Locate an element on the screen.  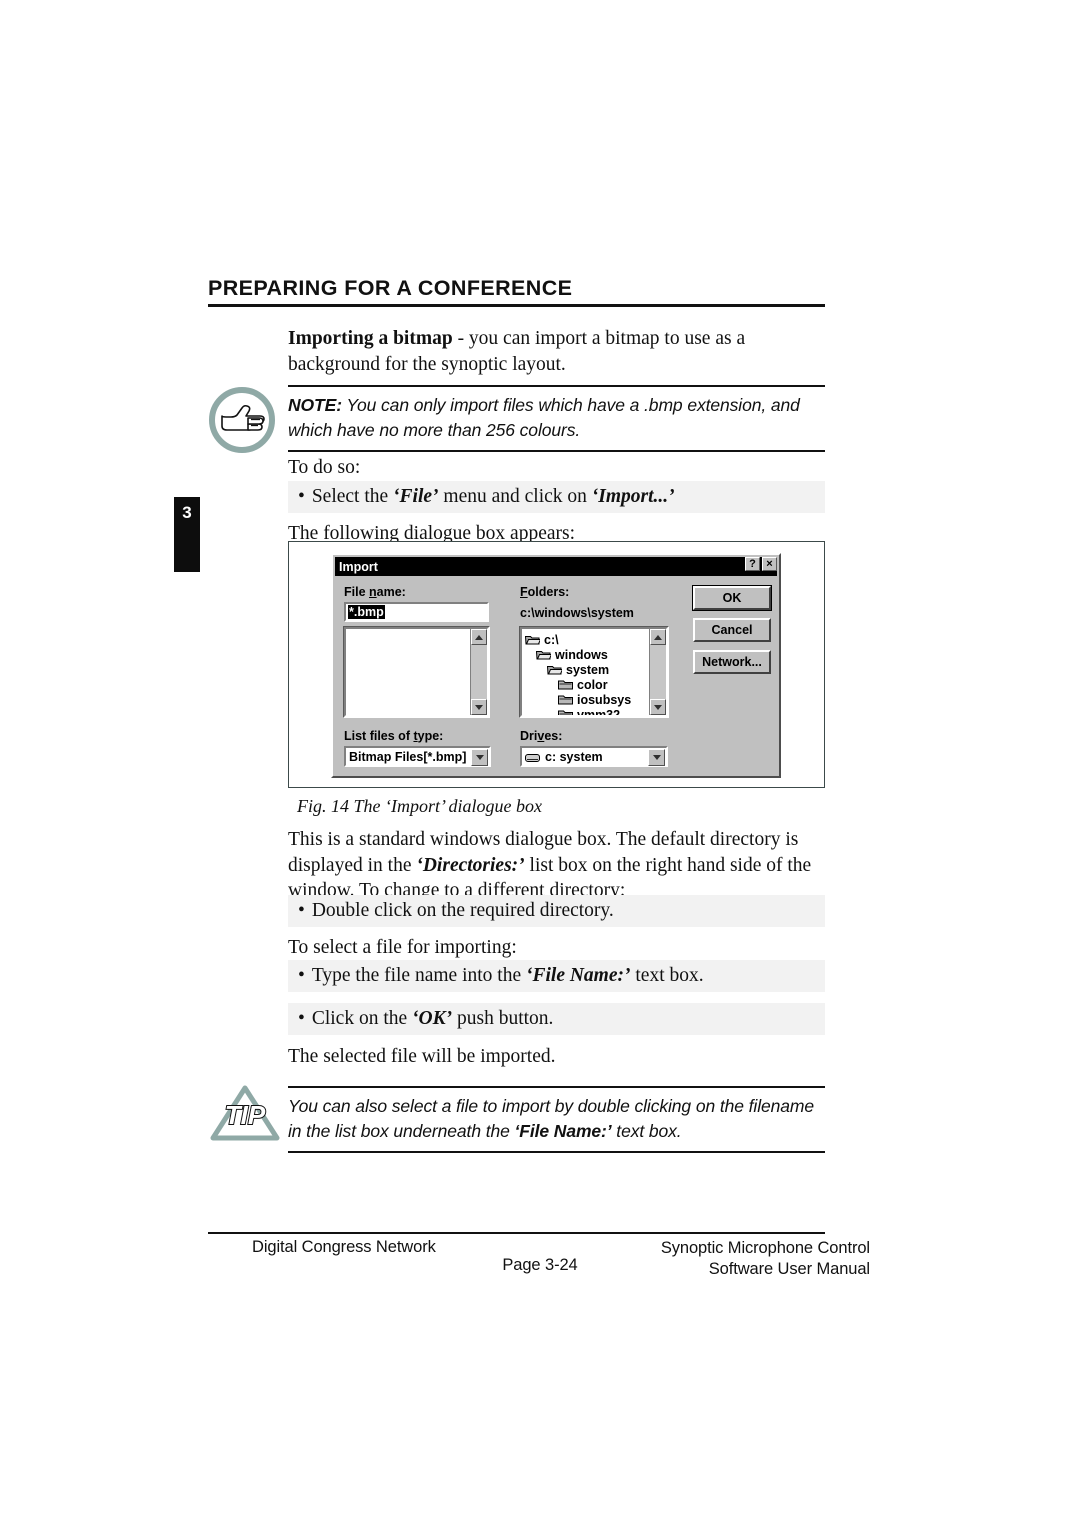
drives-value: c: system is located at coordinates (574, 756).